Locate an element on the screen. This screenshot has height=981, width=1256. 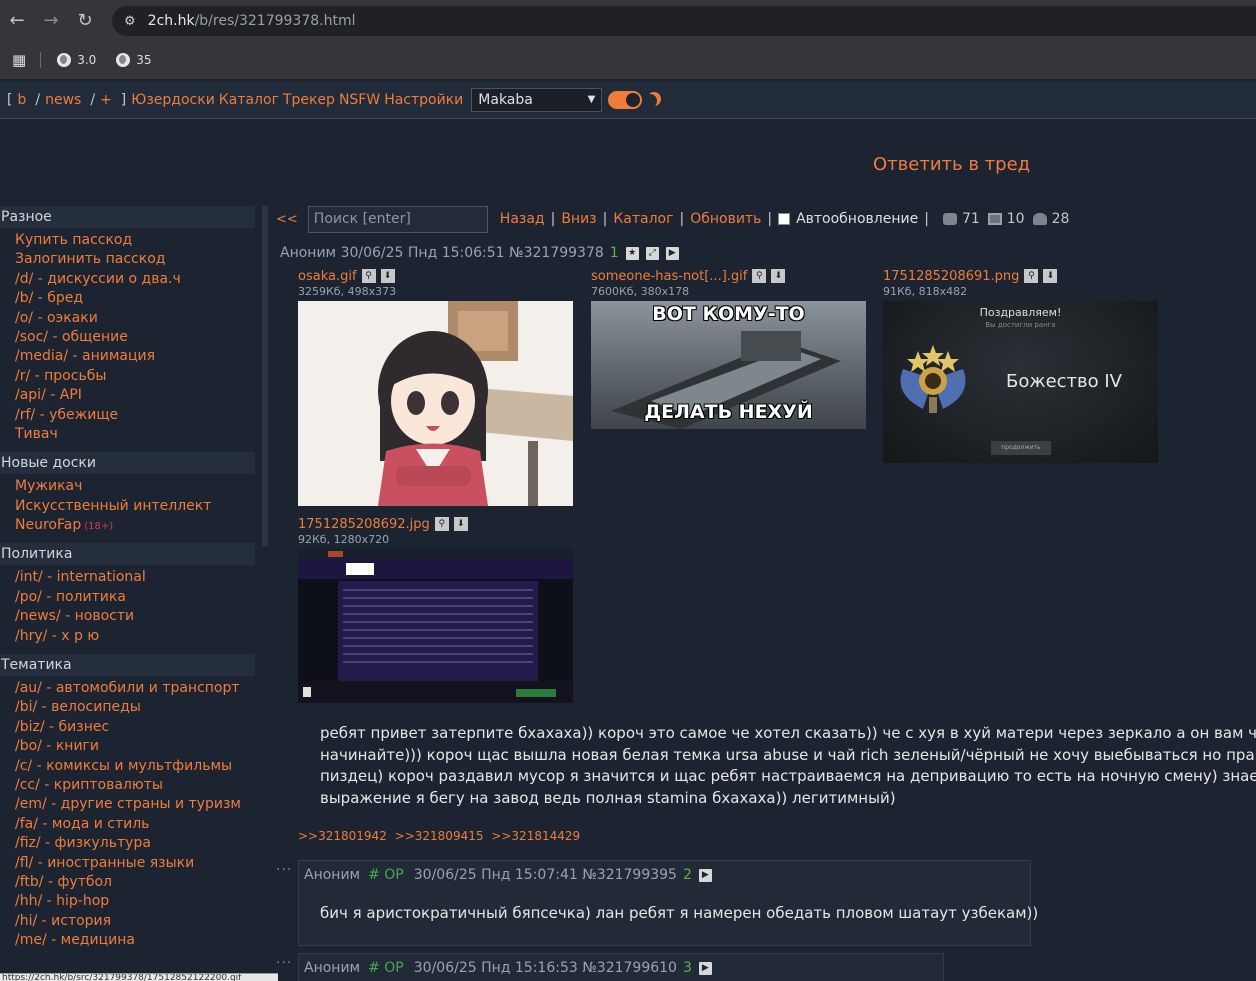
board-link-news: news is located at coordinates (63, 100).